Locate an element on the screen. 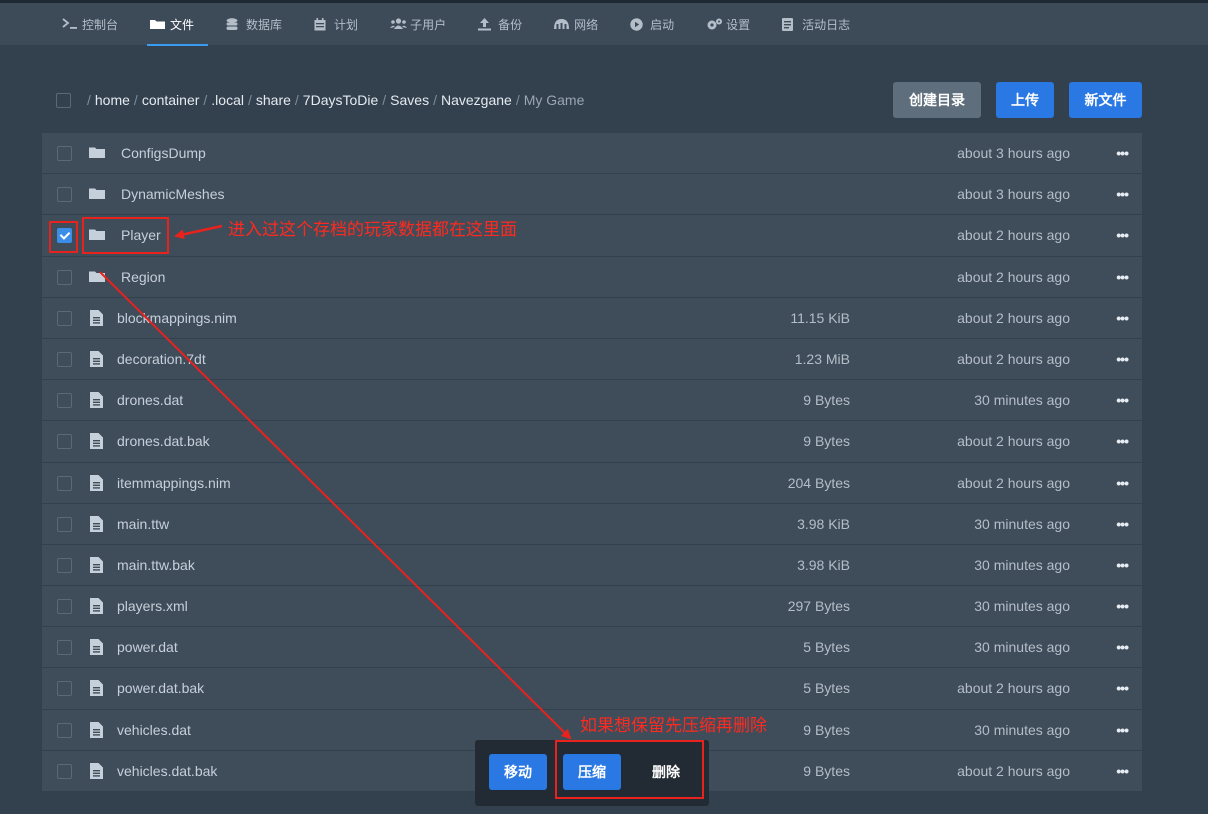 This screenshot has height=814, width=1208. nav-tab-8: 设置 is located at coordinates (728, 24).